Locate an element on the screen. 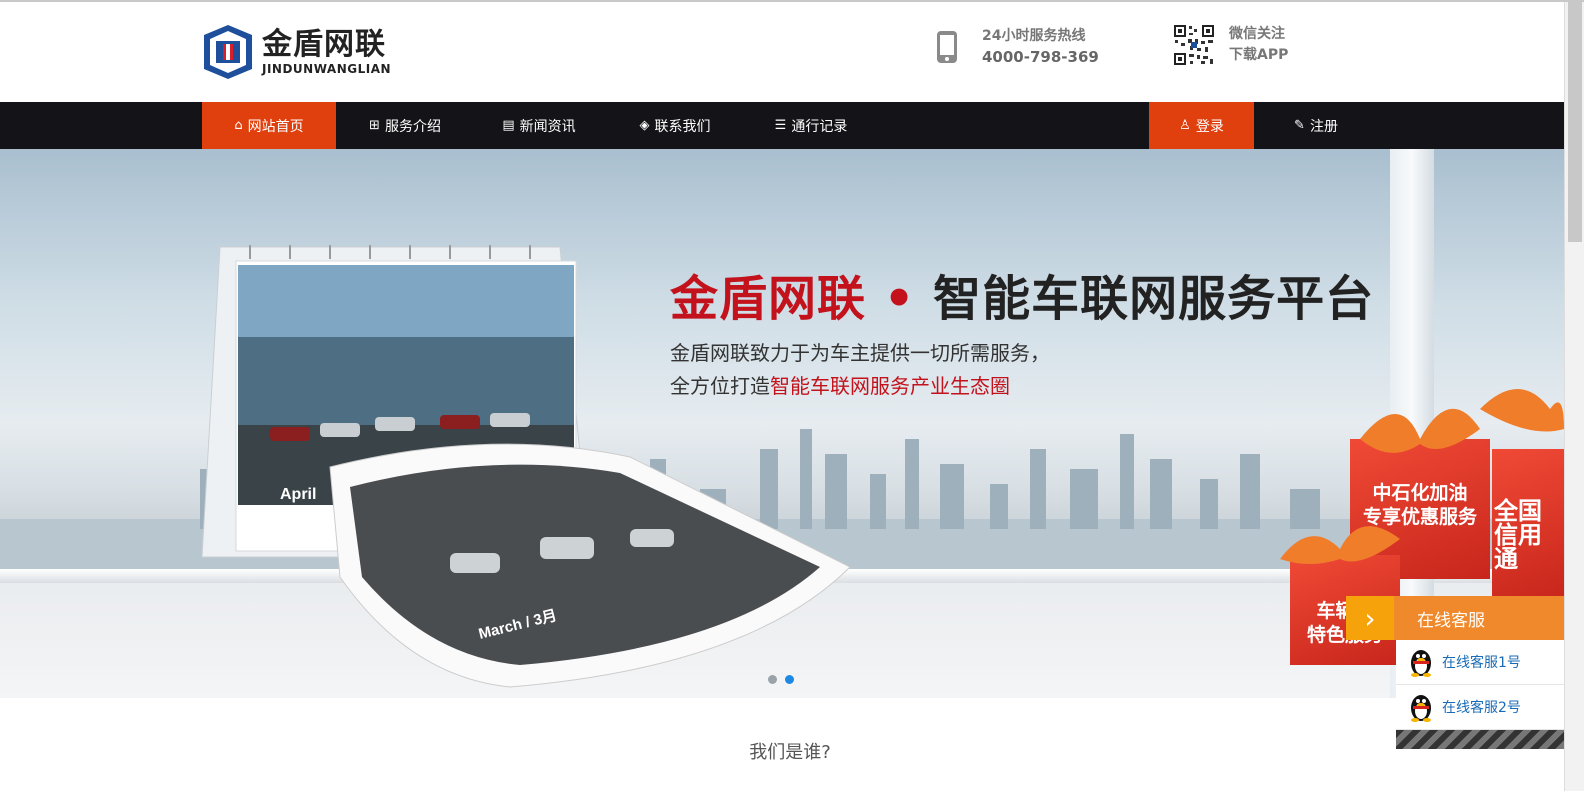  chevron-right-icon: › is located at coordinates (1370, 618).